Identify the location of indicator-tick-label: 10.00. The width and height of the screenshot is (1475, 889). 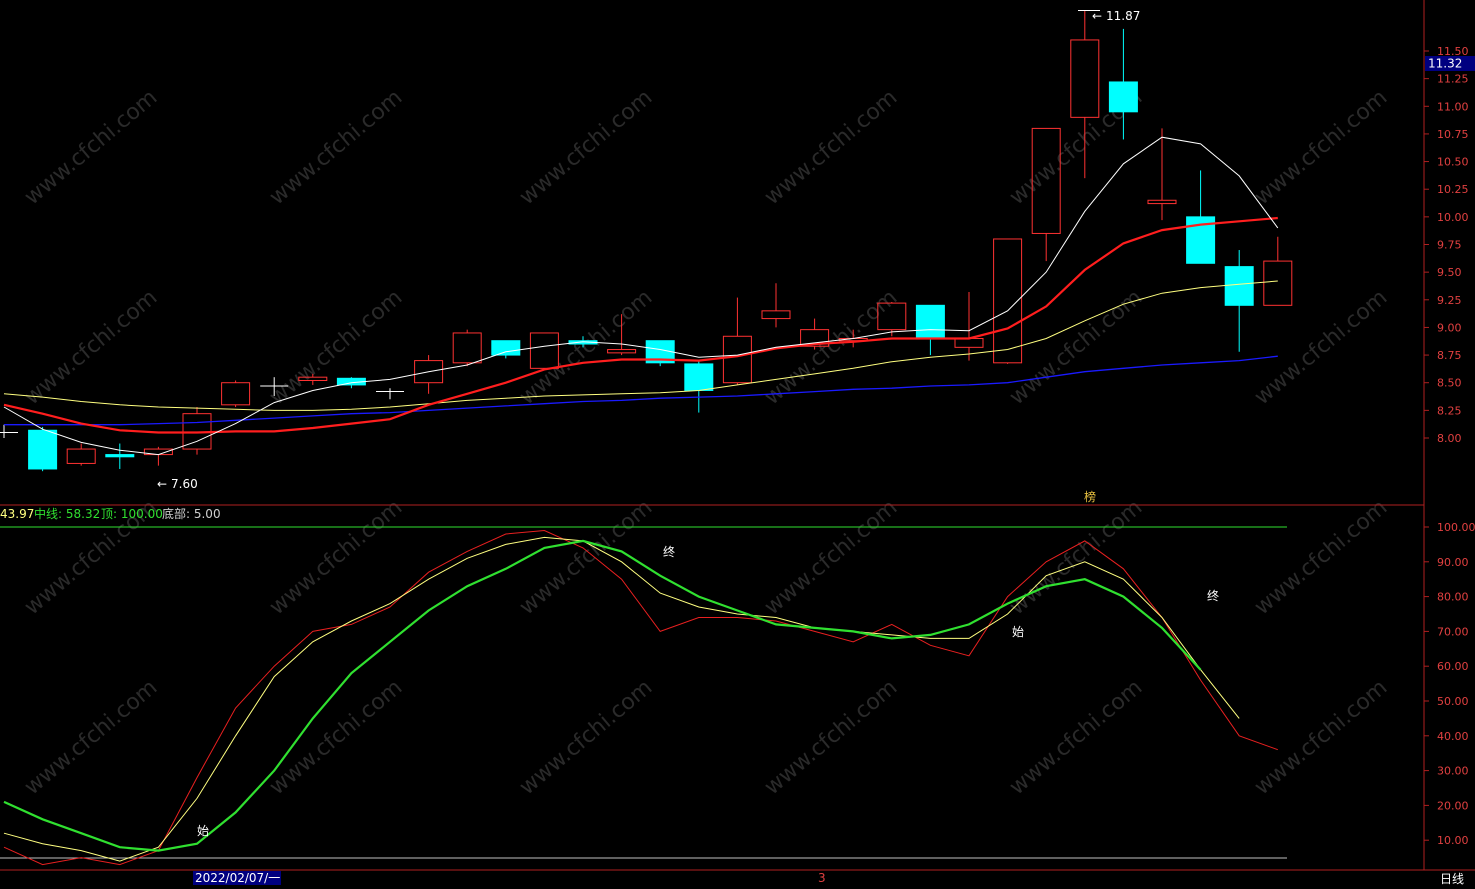
(1453, 840).